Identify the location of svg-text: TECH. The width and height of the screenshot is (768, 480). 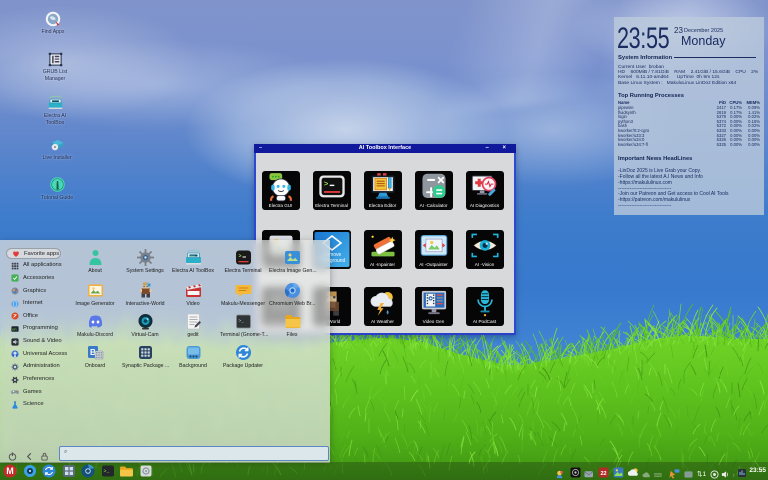
(193, 255).